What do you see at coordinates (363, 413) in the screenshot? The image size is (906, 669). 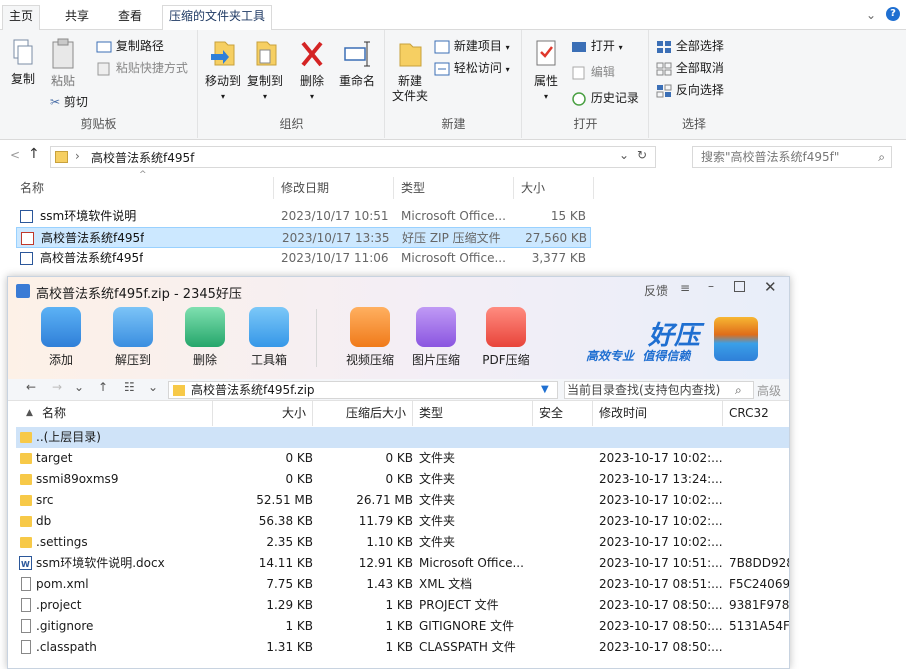 I see `haozip-col-packed: 压缩后大小` at bounding box center [363, 413].